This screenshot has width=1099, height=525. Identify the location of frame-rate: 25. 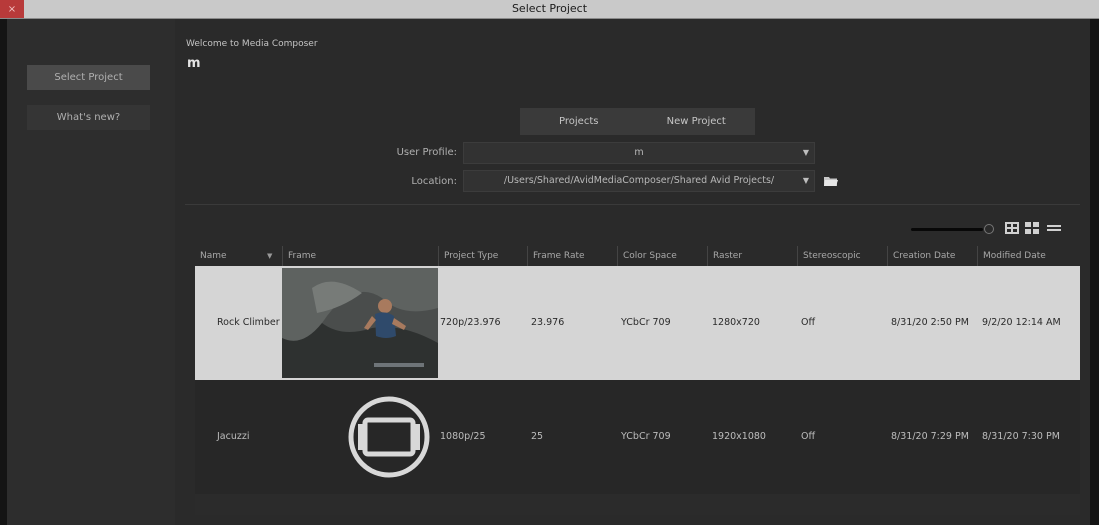
(537, 436).